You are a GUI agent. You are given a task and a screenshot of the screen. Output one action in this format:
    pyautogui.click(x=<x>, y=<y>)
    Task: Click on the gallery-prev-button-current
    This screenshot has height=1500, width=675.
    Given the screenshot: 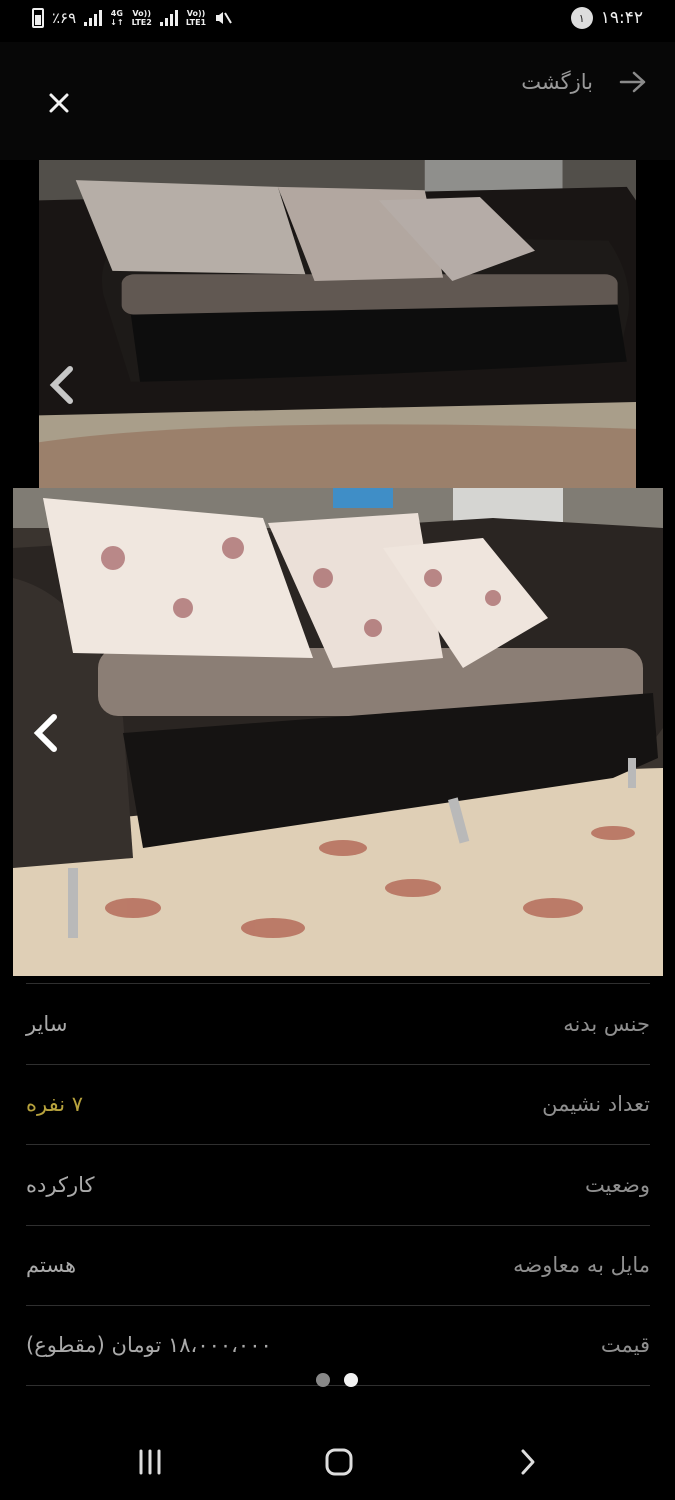 What is the action you would take?
    pyautogui.click(x=46, y=733)
    